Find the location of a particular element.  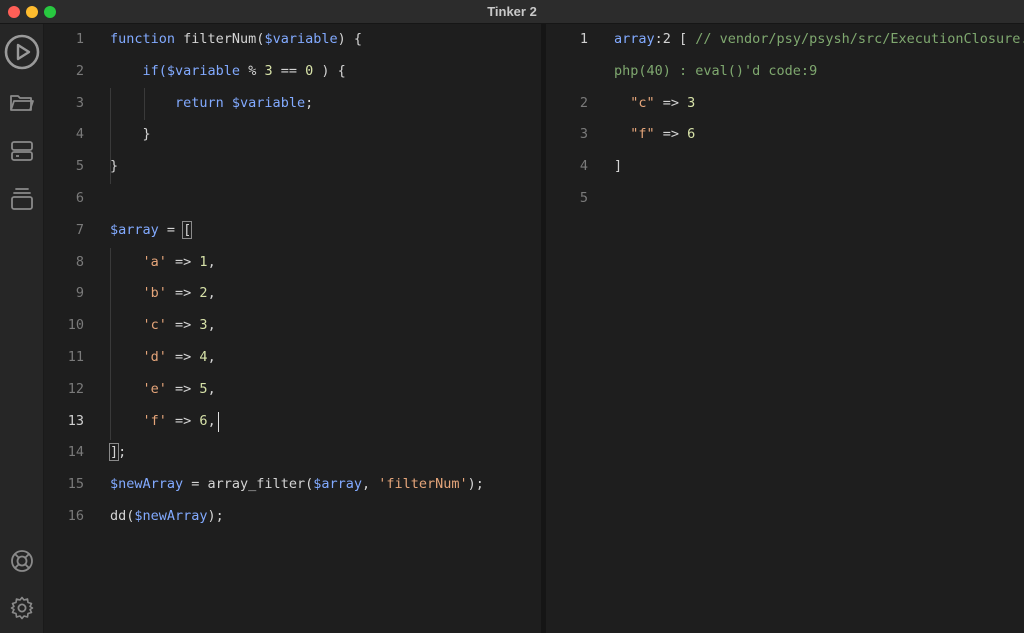

code-token: } is located at coordinates (114, 166).